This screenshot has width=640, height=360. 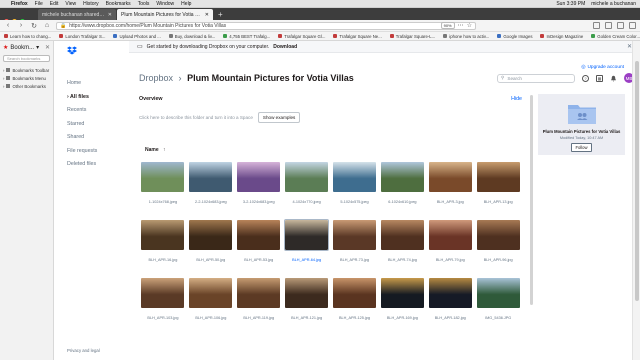 What do you see at coordinates (72, 50) in the screenshot?
I see `dropbox-logo-icon` at bounding box center [72, 50].